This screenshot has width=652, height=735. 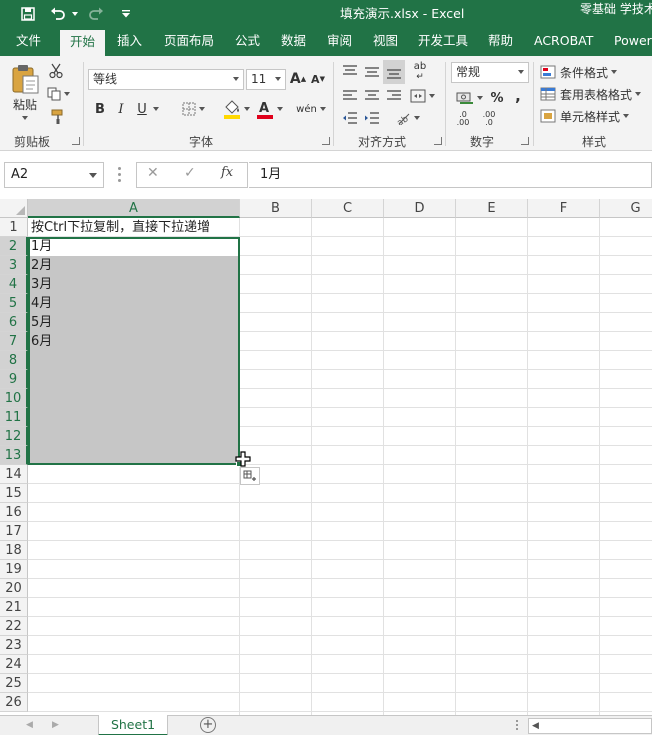 I want to click on underline-dropdown-icon, so click(x=156, y=109).